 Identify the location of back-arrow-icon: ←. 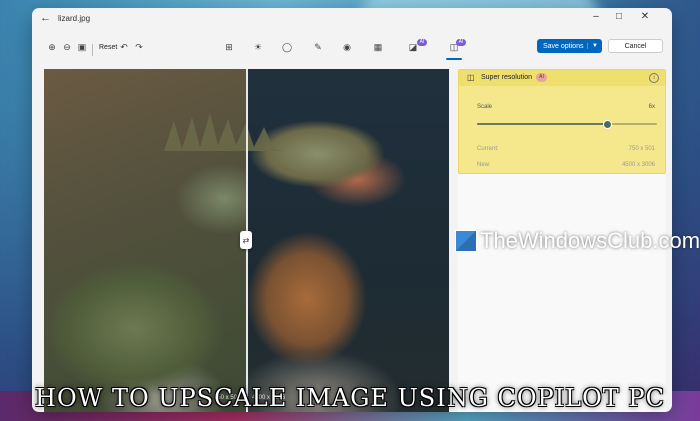
(45, 18).